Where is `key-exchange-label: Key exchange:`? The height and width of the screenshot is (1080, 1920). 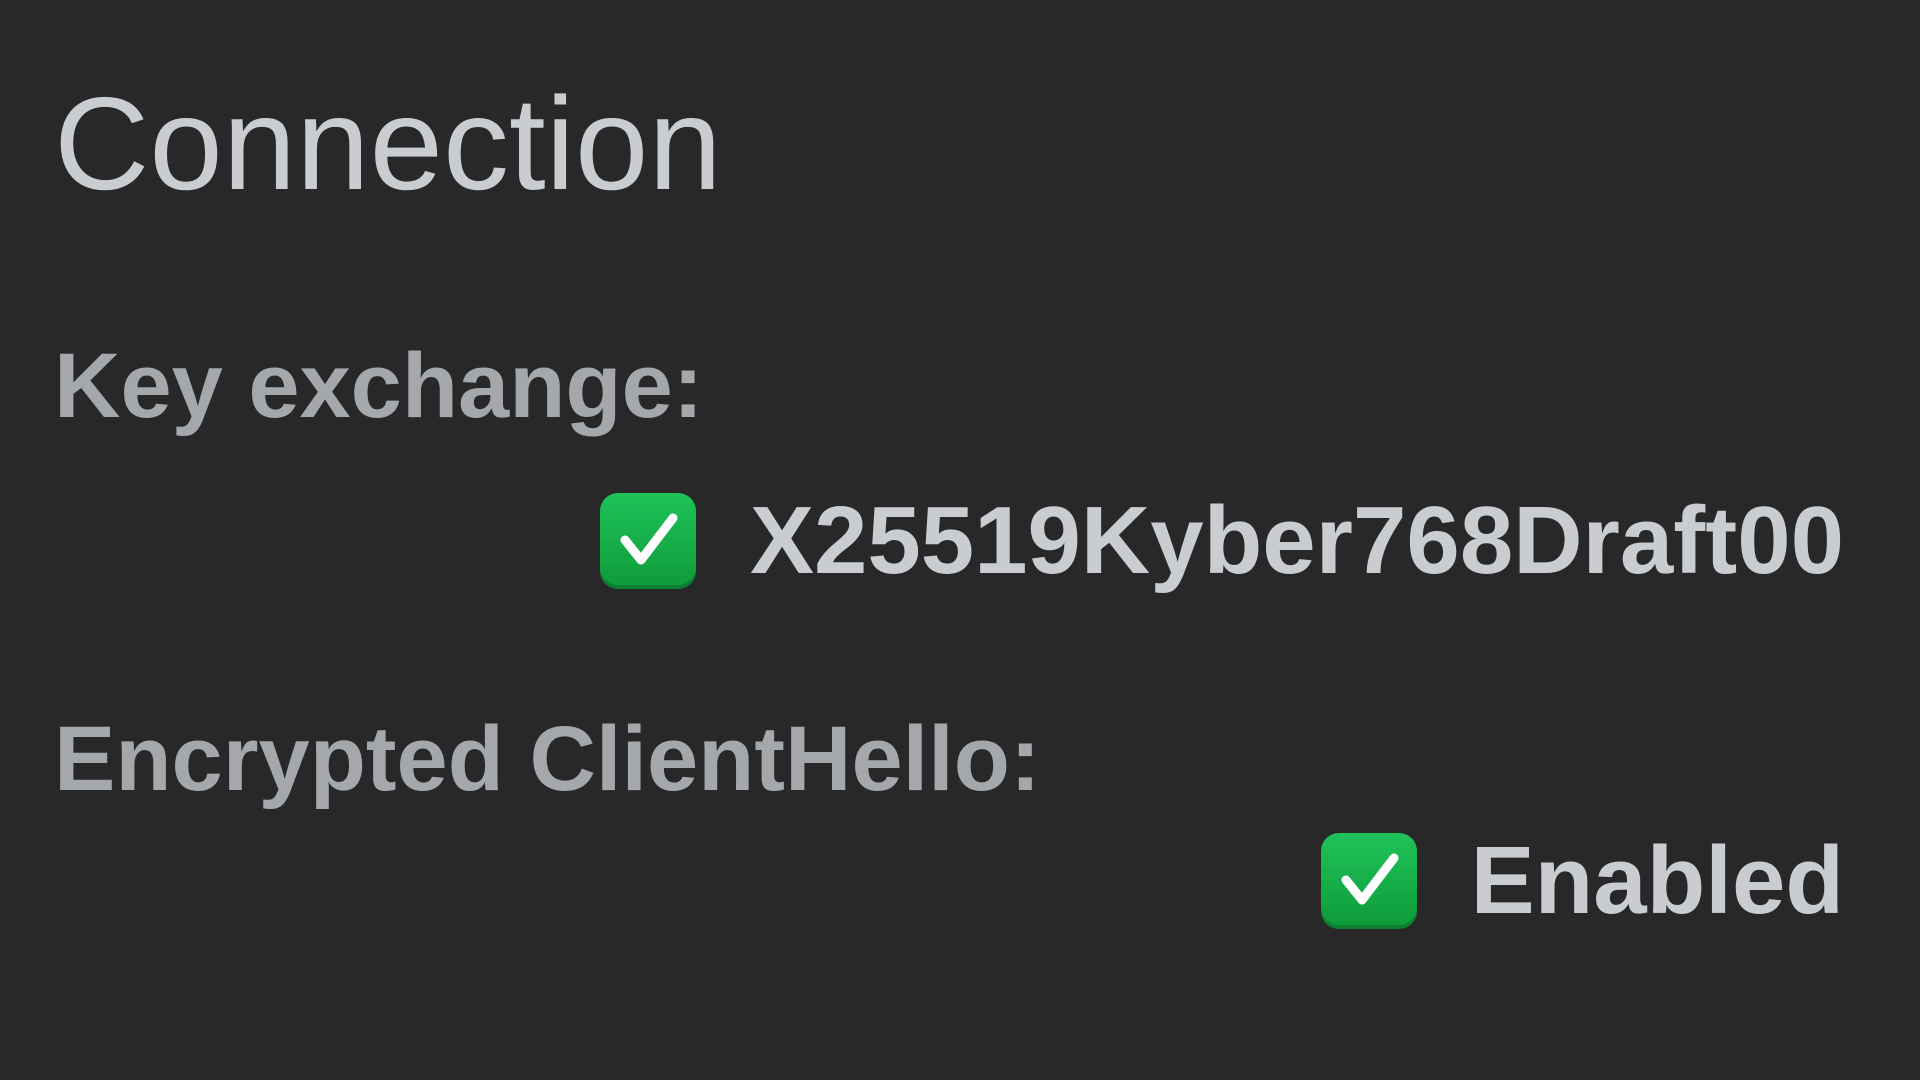
key-exchange-label: Key exchange: is located at coordinates (379, 386).